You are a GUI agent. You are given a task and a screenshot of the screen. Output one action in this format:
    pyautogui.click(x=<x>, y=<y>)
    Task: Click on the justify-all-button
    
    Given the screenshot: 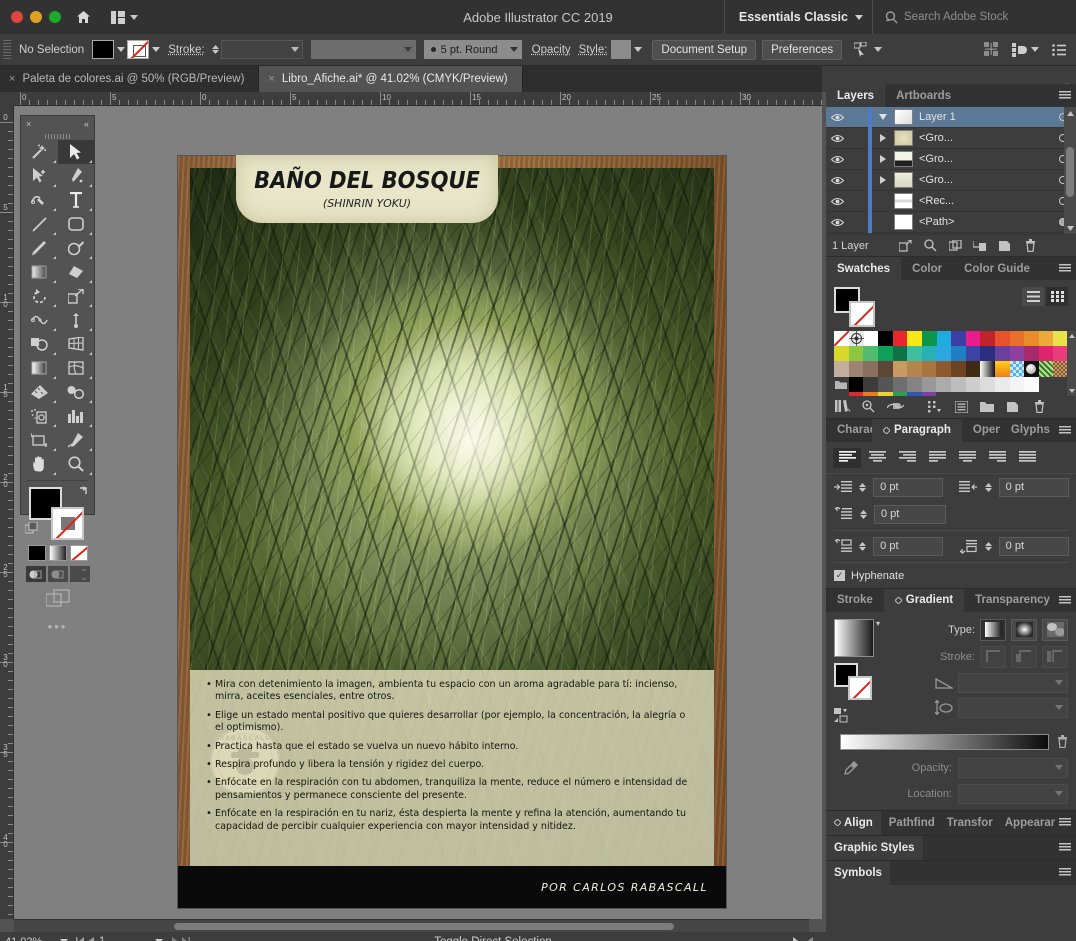 What is the action you would take?
    pyautogui.click(x=1027, y=458)
    